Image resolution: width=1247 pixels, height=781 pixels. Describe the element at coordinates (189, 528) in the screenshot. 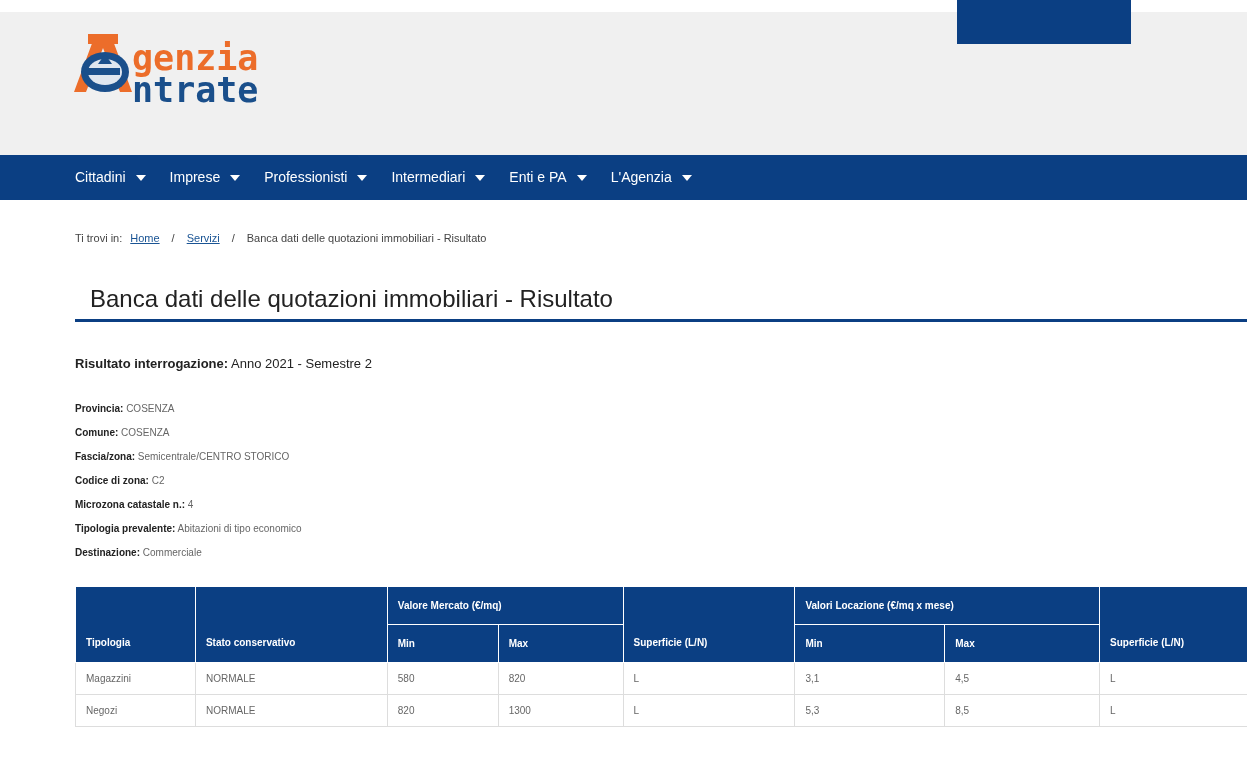

I see `detail-line: Tipologia prevalente: Abitazioni di tipo economico` at that location.